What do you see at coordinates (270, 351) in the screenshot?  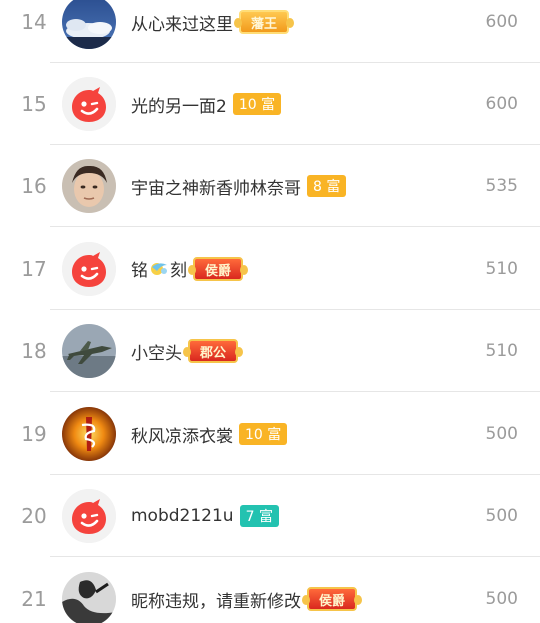 I see `list-item: 18 小空头 郡公 510` at bounding box center [270, 351].